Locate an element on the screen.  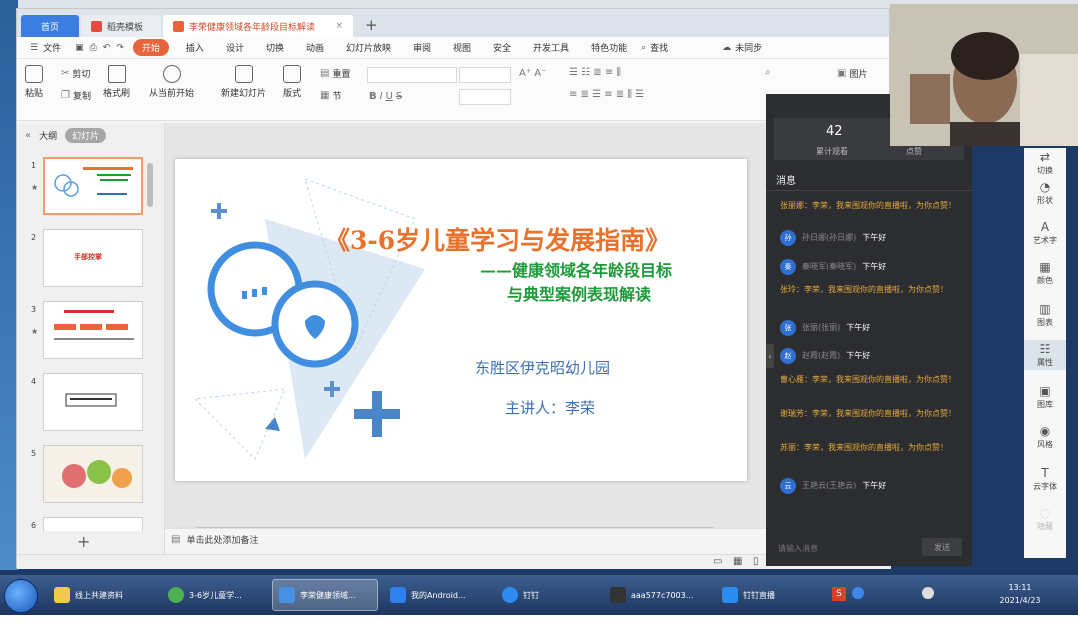
tab-current-document: 李荣健康领域各年龄段目标解读 × is located at coordinates (258, 26).